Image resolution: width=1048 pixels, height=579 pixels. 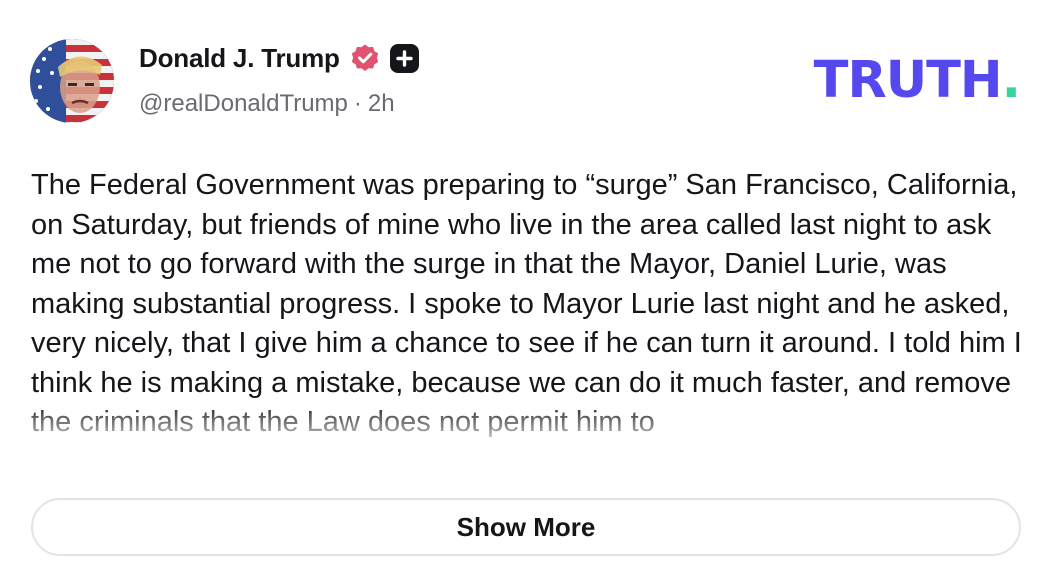 I want to click on logo-text: TRUTH, so click(x=908, y=80).